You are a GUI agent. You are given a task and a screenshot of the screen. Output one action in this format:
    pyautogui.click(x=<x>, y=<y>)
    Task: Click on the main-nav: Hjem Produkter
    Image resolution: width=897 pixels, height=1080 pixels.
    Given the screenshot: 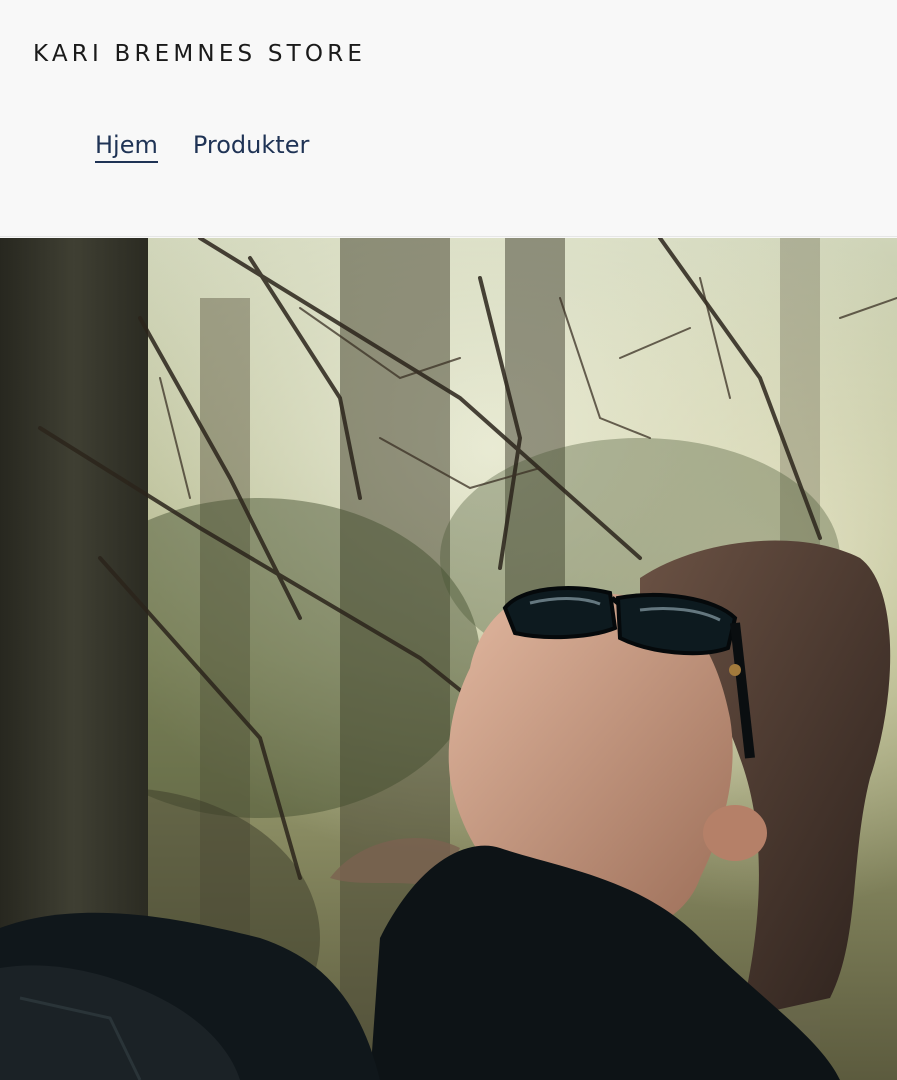 What is the action you would take?
    pyautogui.click(x=202, y=146)
    